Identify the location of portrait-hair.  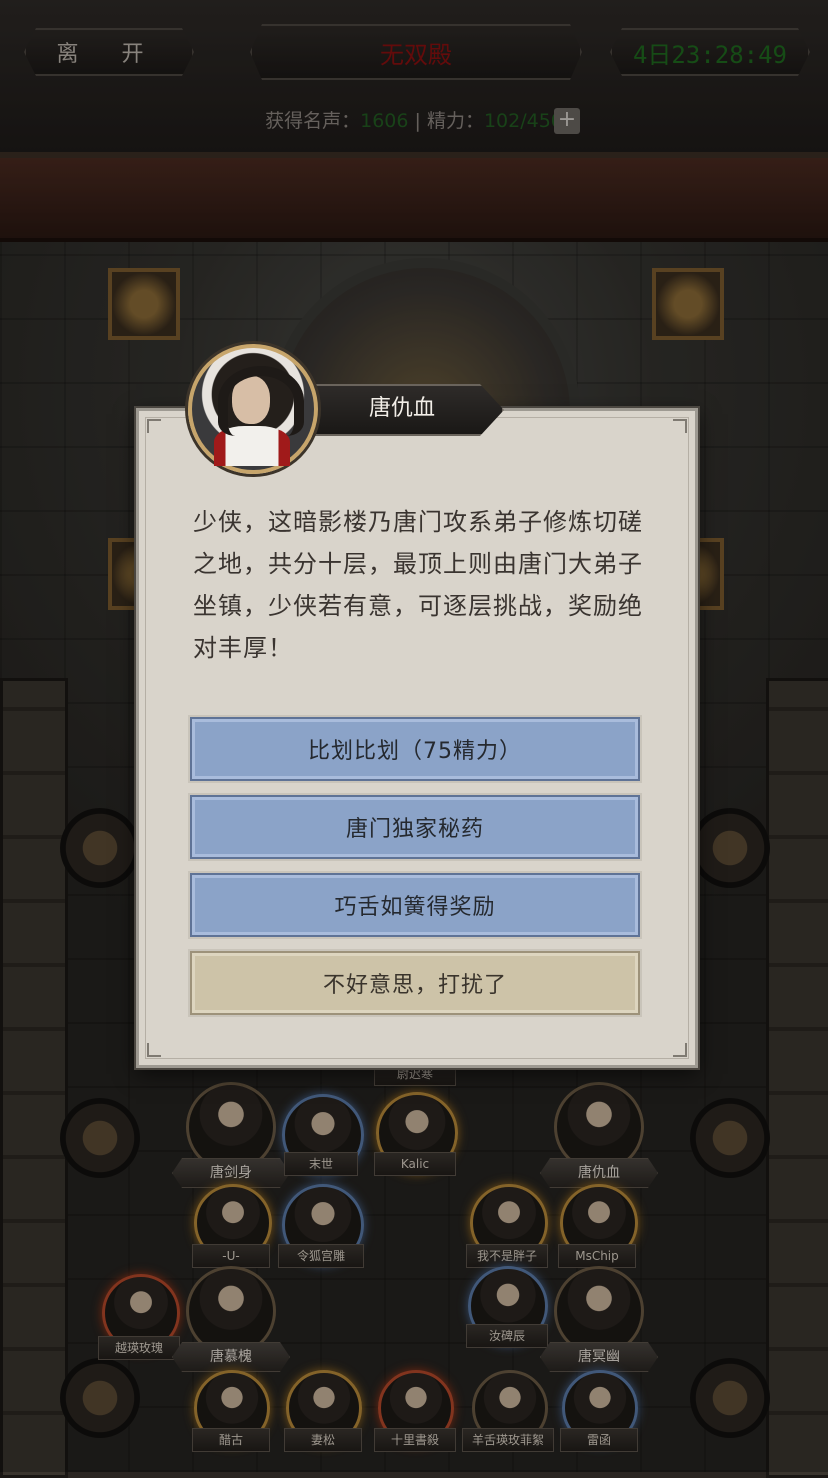
(261, 401).